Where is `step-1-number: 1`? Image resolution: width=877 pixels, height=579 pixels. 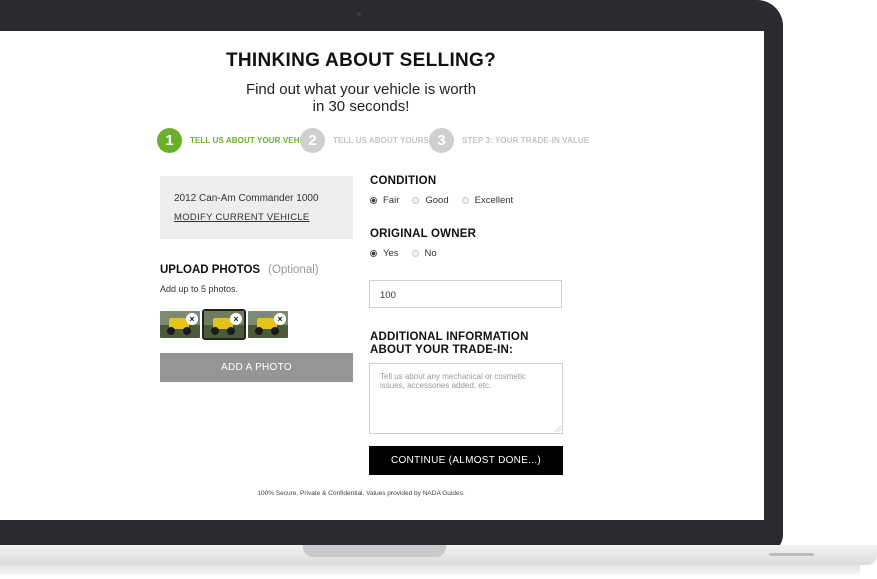
step-1-number: 1 is located at coordinates (169, 140).